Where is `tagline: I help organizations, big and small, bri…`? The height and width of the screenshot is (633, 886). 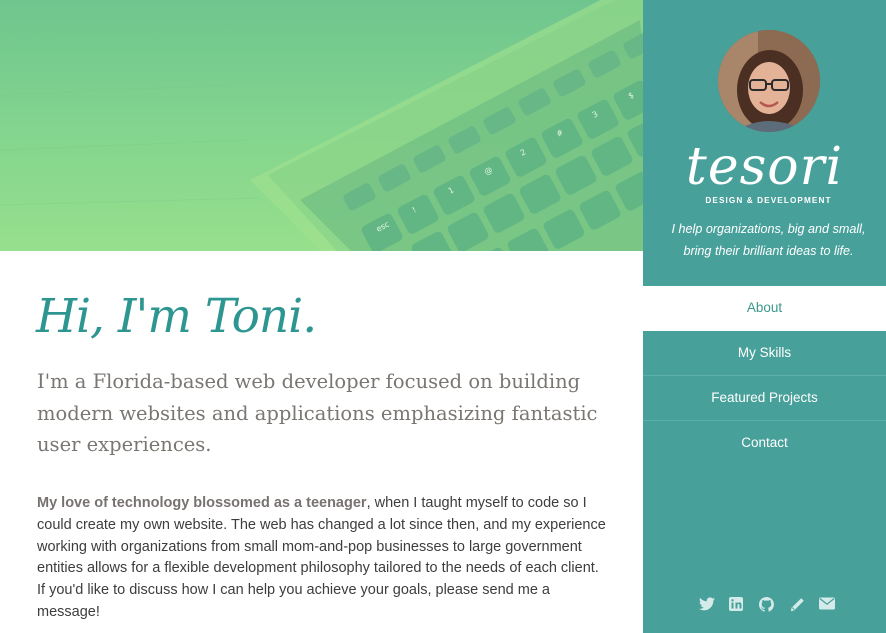
tagline: I help organizations, big and small, bri… is located at coordinates (764, 240).